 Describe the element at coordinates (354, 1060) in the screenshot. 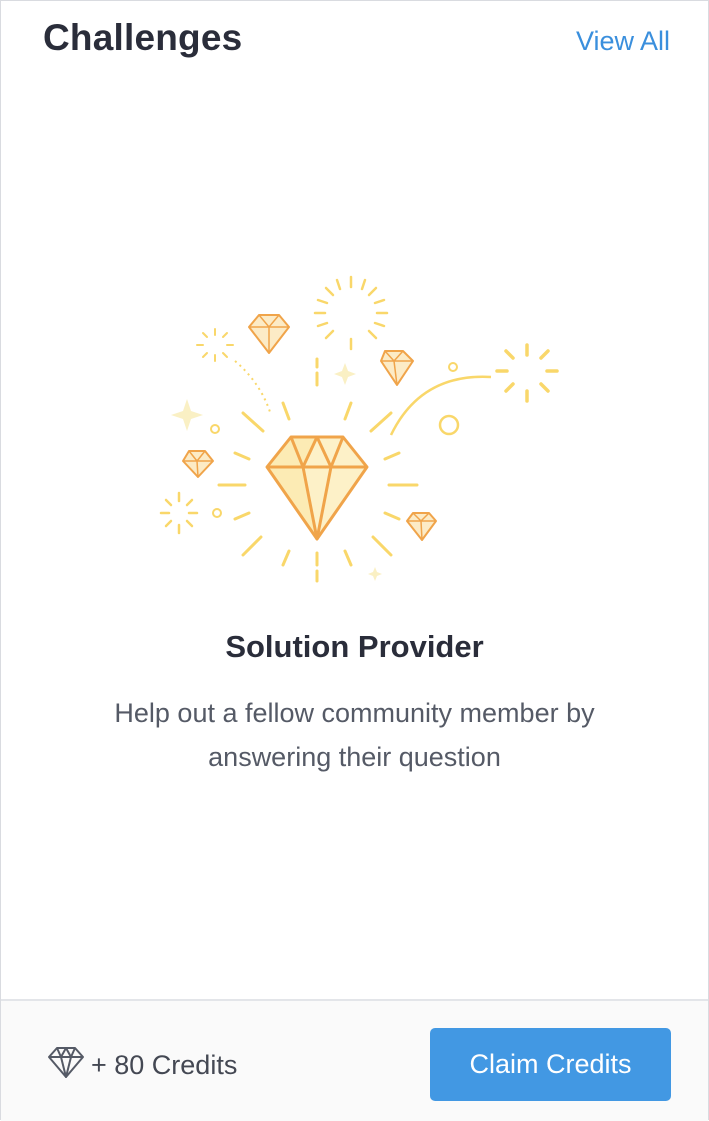

I see `card-footer: + 80 Credits Claim Credits` at that location.